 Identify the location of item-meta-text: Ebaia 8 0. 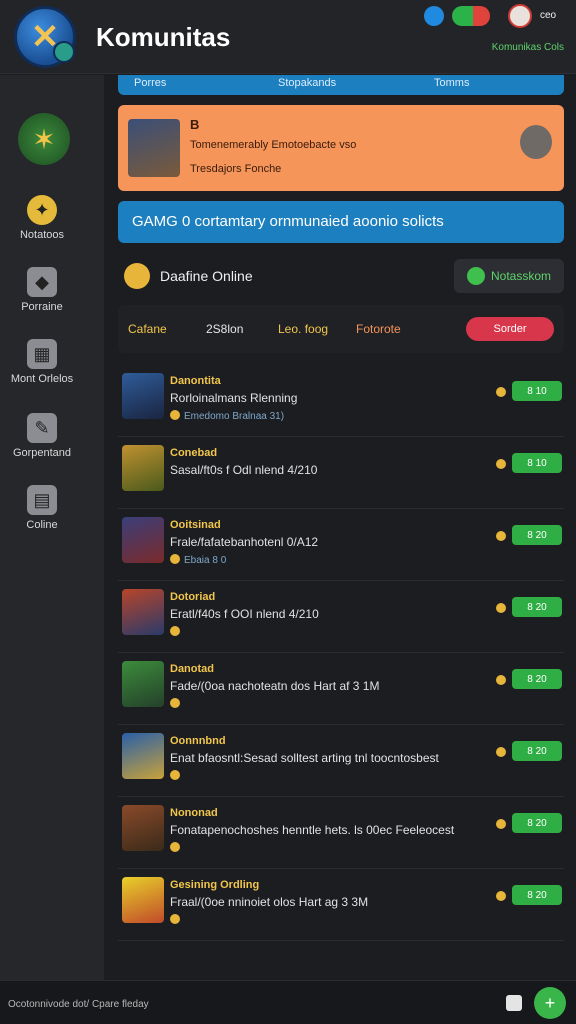
(205, 560).